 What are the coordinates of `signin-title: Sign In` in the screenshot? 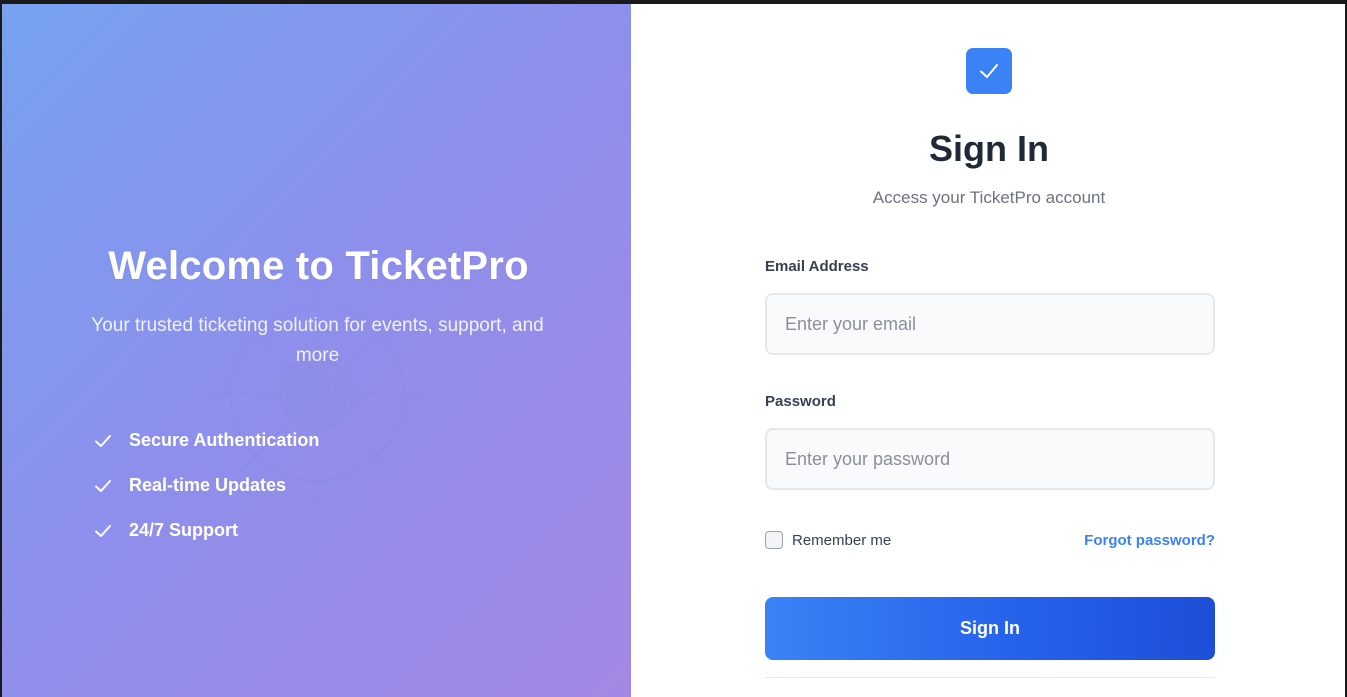 It's located at (989, 148).